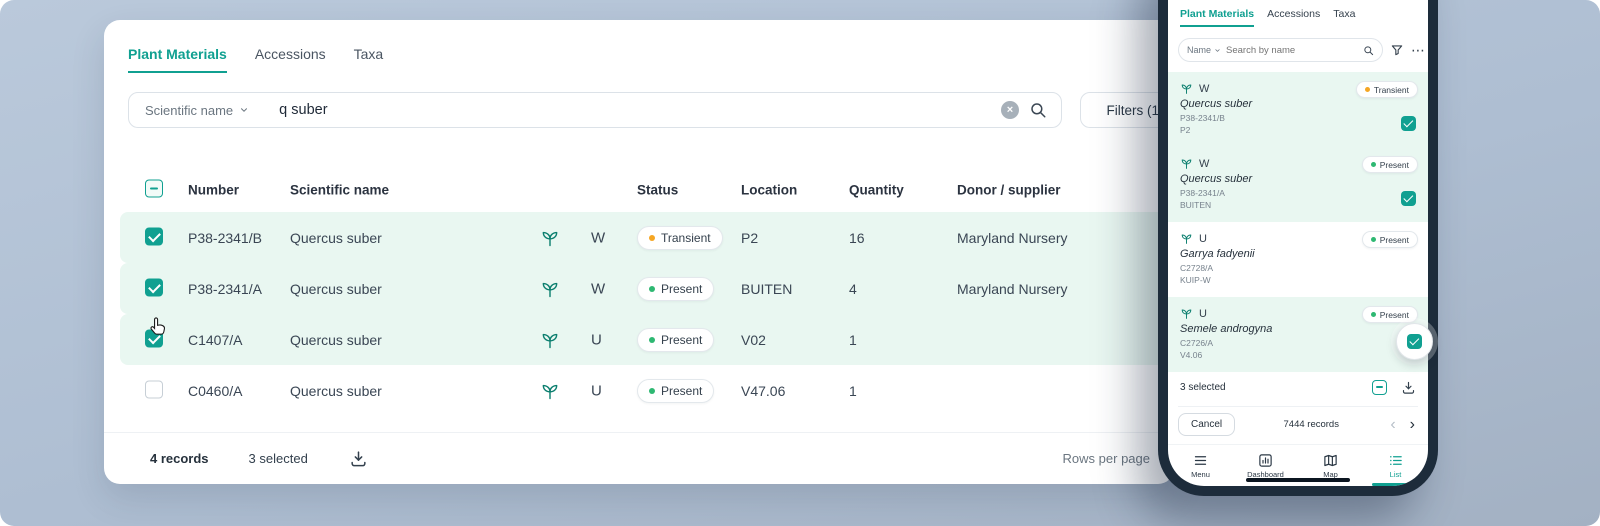 The width and height of the screenshot is (1600, 526). What do you see at coordinates (1204, 88) in the screenshot?
I see `item-type-letter: W` at bounding box center [1204, 88].